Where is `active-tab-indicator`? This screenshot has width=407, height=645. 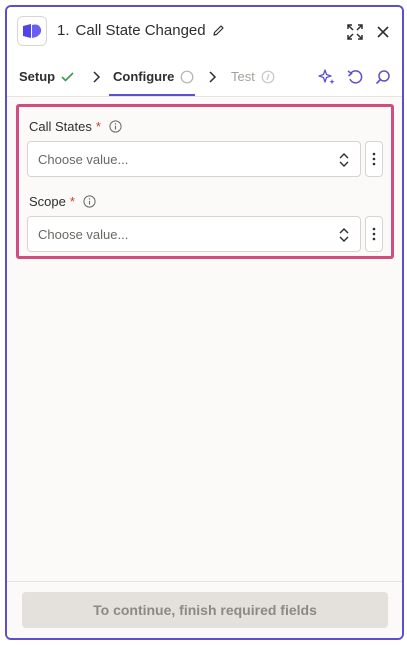
active-tab-indicator is located at coordinates (152, 95).